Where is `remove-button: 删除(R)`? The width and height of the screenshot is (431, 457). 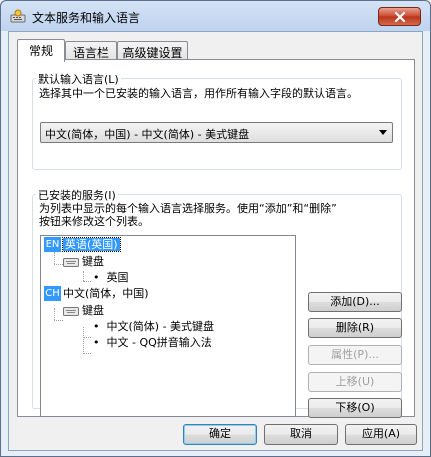 remove-button: 删除(R) is located at coordinates (355, 328).